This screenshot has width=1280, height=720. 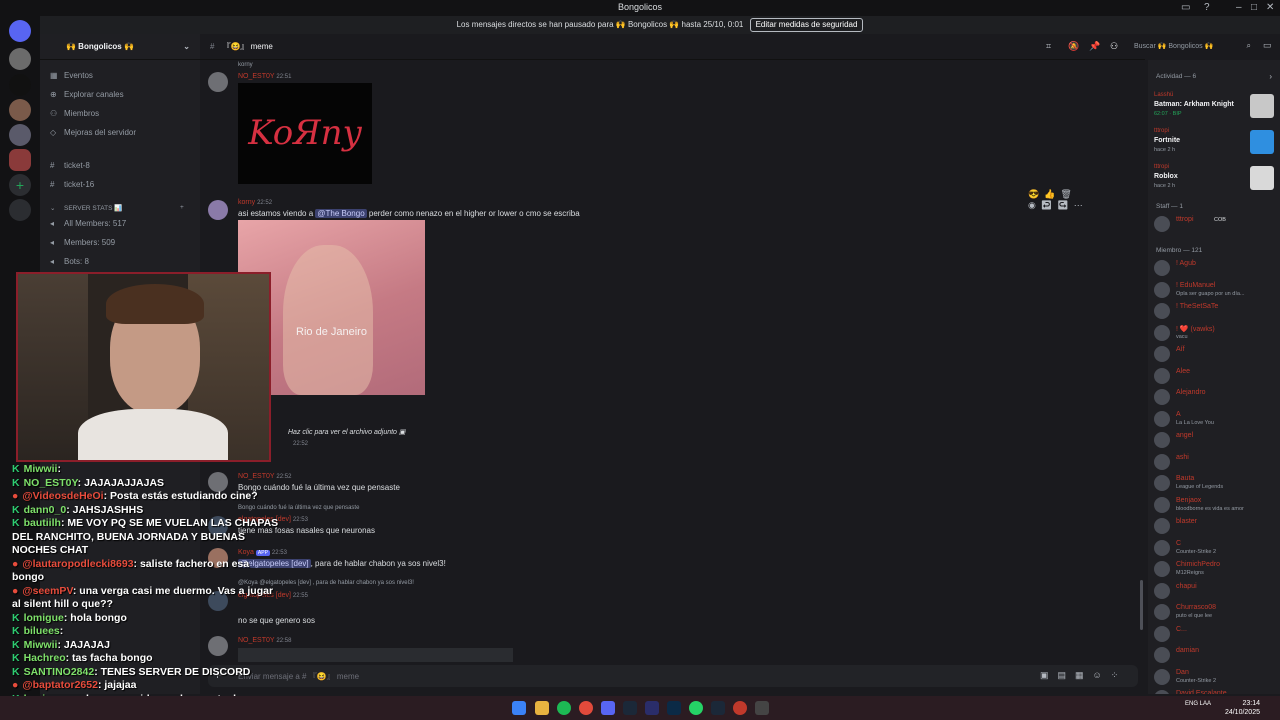 What do you see at coordinates (1254, 7) in the screenshot?
I see `maximize-icon: □` at bounding box center [1254, 7].